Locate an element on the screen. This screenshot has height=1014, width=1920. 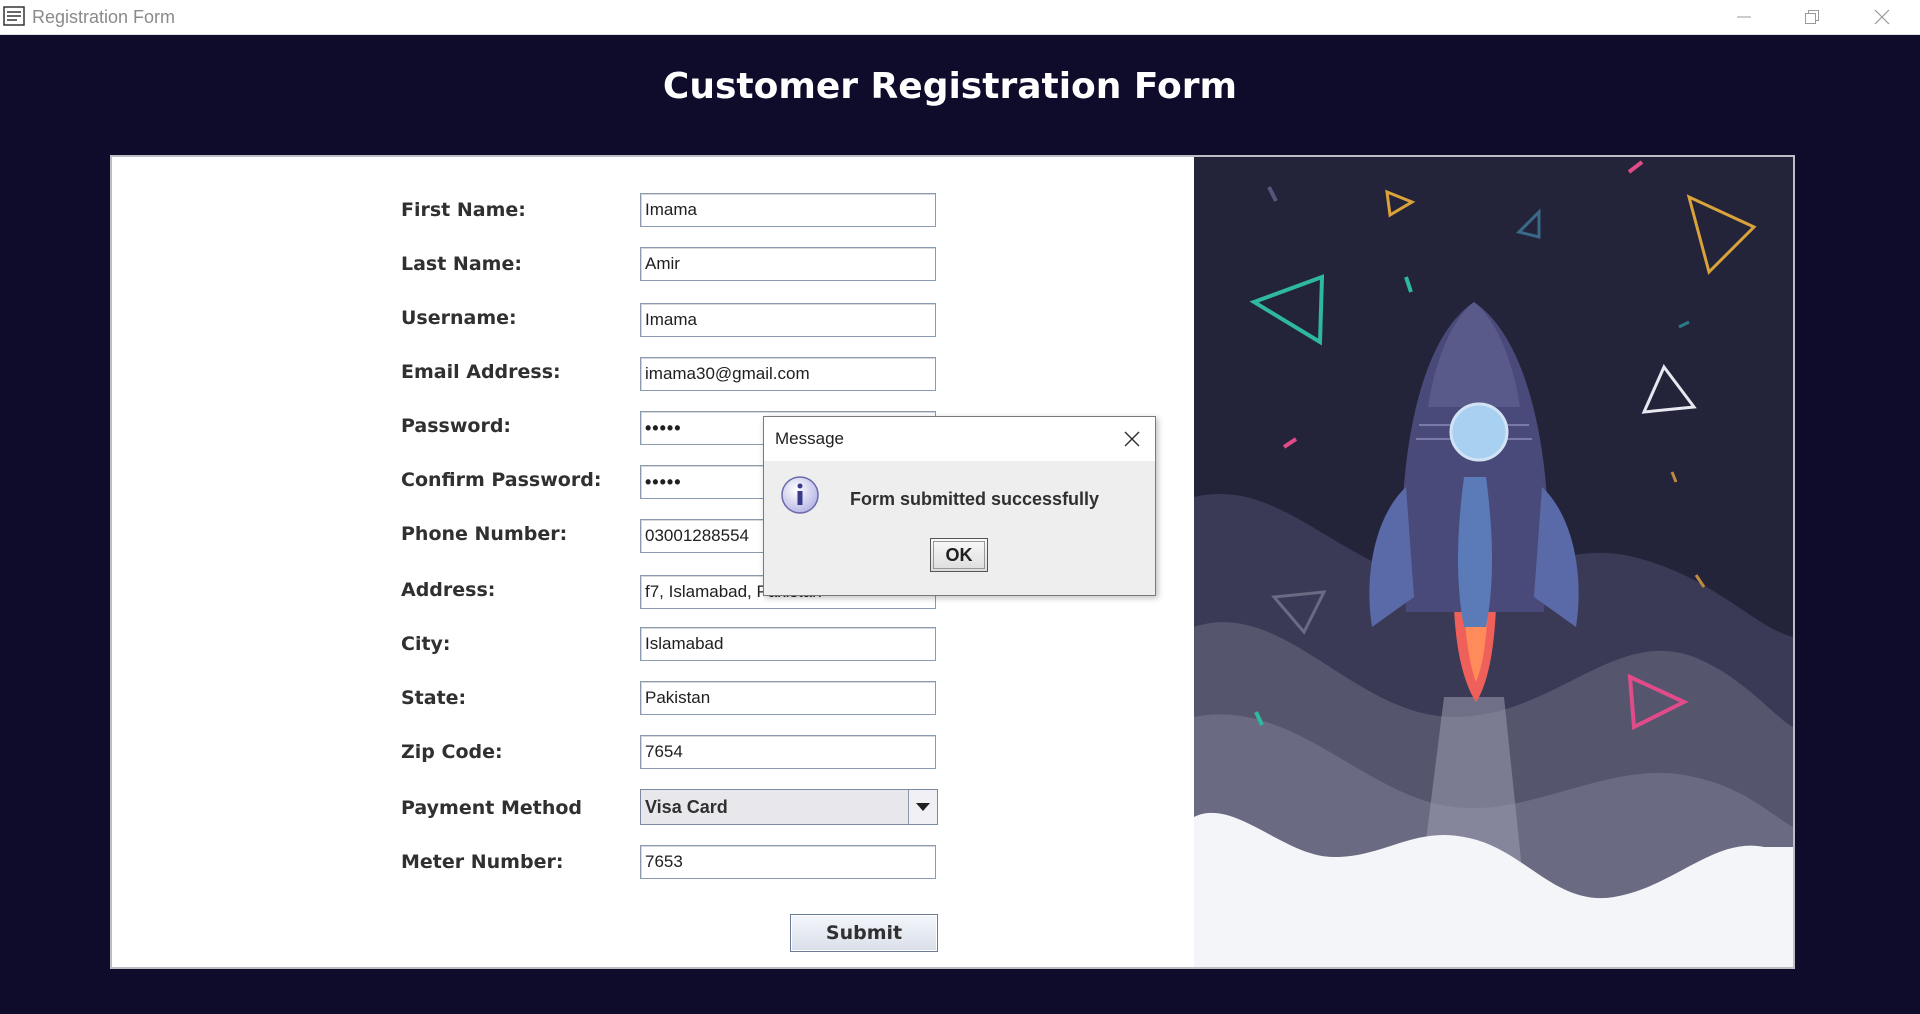
last-name-label: Last Name: is located at coordinates (461, 264).